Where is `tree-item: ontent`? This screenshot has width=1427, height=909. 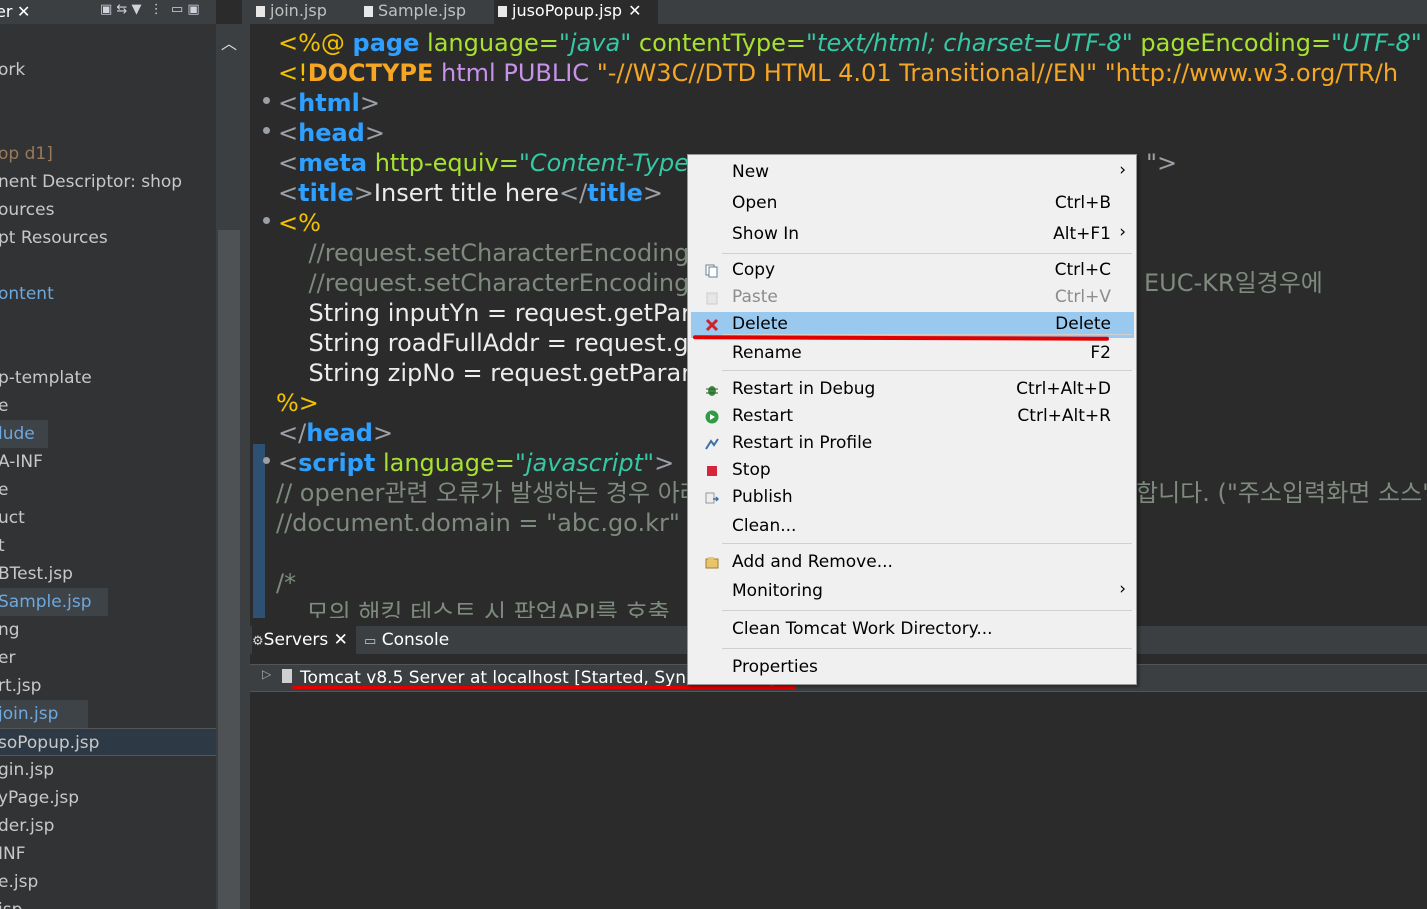 tree-item: ontent is located at coordinates (108, 294).